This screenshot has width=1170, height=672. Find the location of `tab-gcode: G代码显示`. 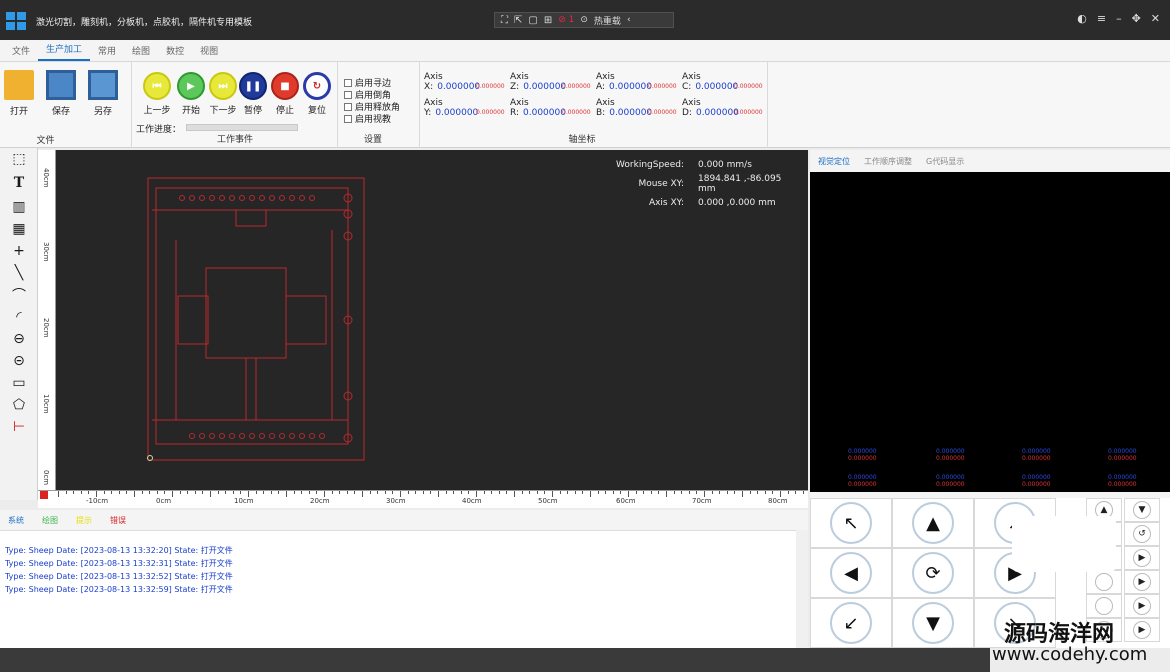

tab-gcode: G代码显示 is located at coordinates (945, 161).